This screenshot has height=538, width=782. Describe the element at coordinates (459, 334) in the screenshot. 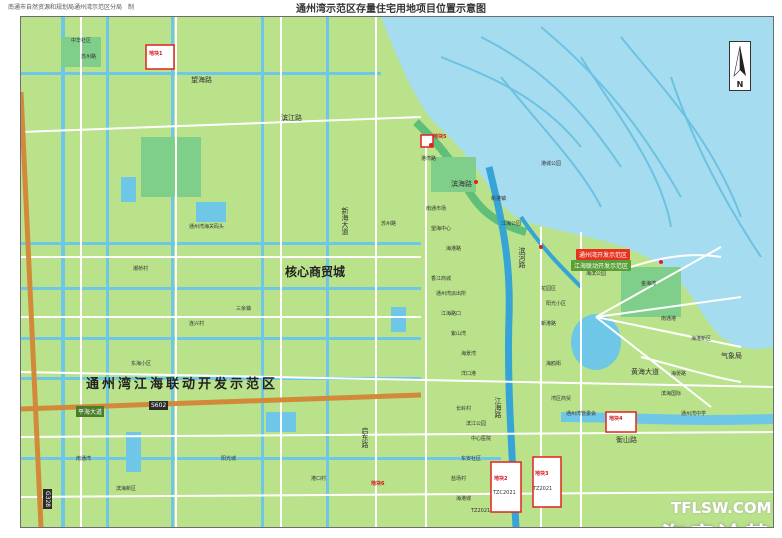

I see `place-label: 紫山湾` at that location.